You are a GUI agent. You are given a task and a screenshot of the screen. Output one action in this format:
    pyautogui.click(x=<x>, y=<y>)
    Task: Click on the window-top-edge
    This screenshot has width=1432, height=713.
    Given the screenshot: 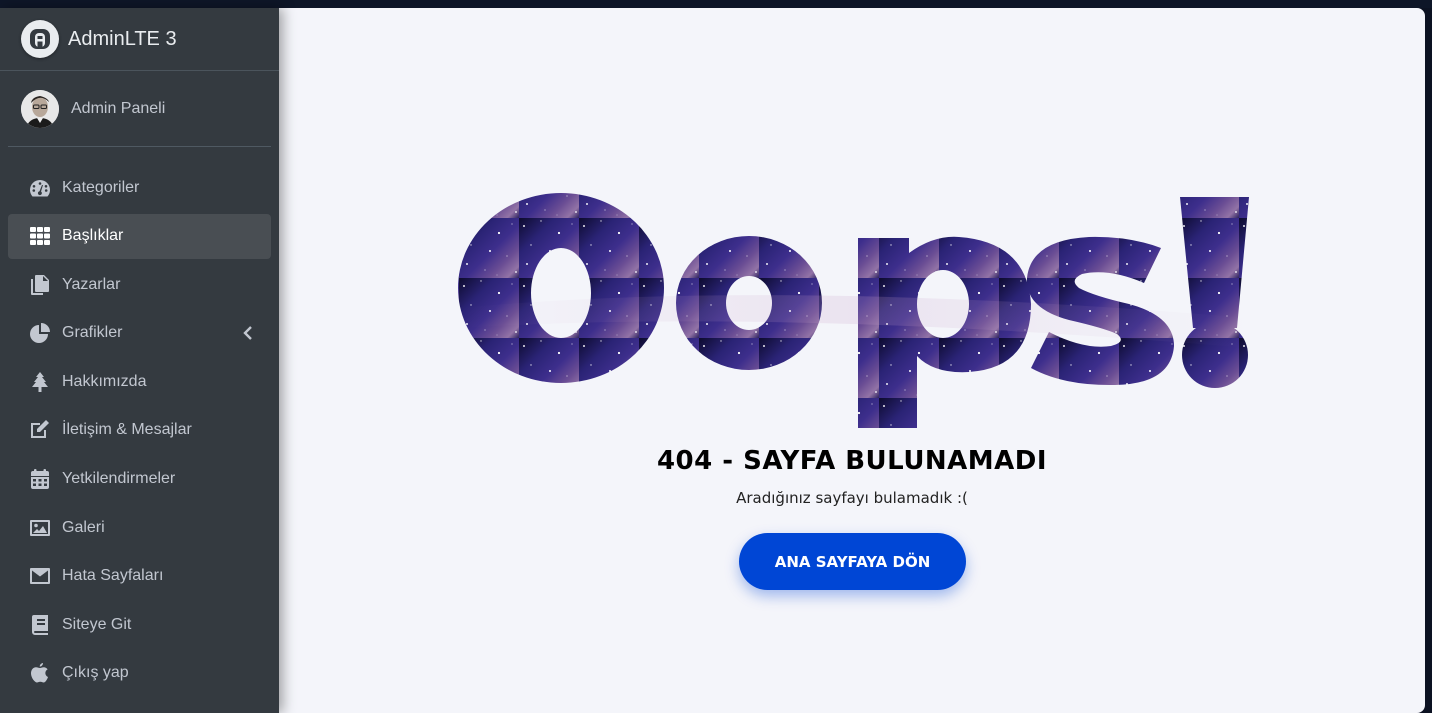 What is the action you would take?
    pyautogui.click(x=716, y=4)
    